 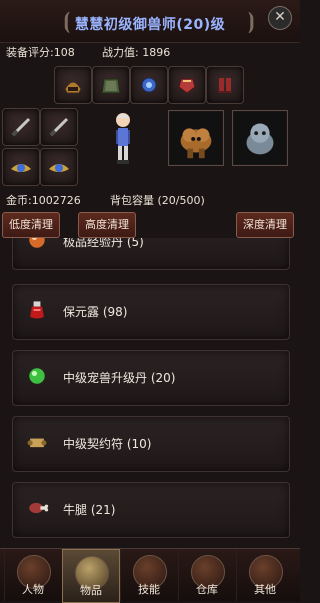 I want to click on tab-character: 人物, so click(x=32, y=575).